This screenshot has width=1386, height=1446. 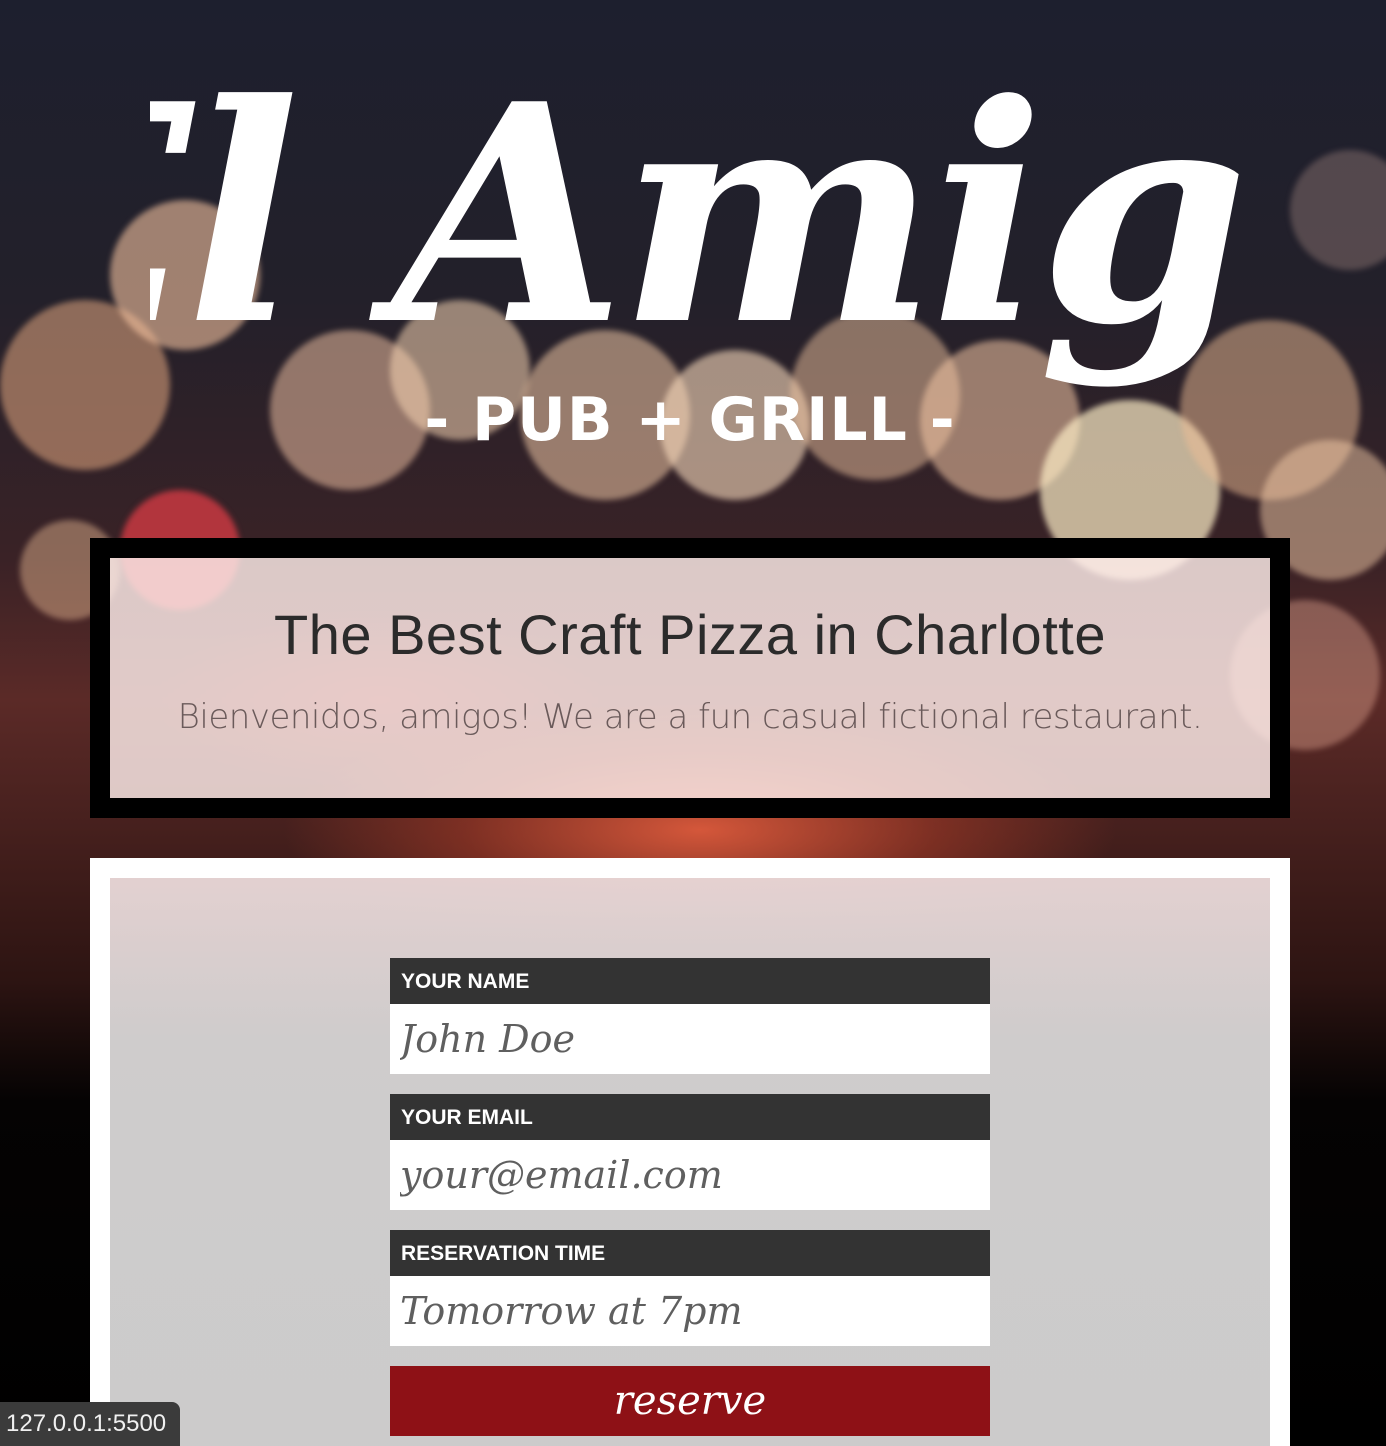 I want to click on status-bar-url: 127.0.0.1:5500, so click(x=90, y=1424).